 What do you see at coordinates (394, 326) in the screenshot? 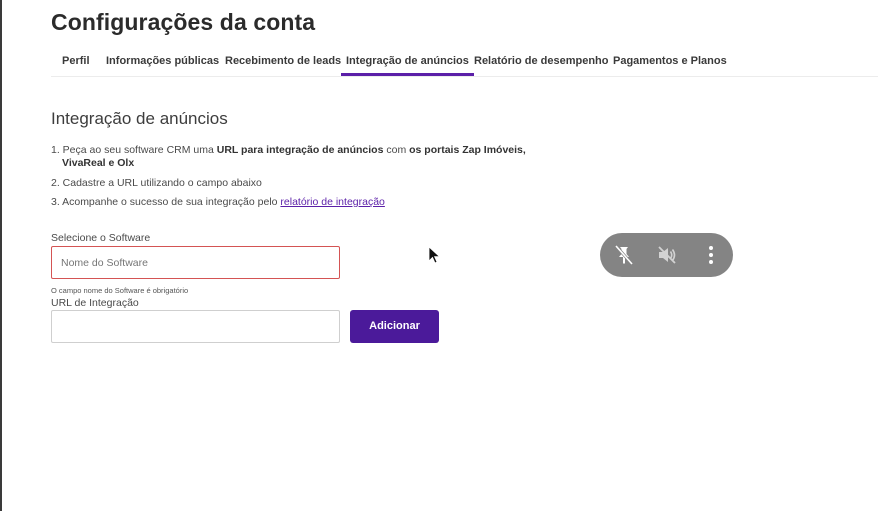
I see `add-button: Adicionar` at bounding box center [394, 326].